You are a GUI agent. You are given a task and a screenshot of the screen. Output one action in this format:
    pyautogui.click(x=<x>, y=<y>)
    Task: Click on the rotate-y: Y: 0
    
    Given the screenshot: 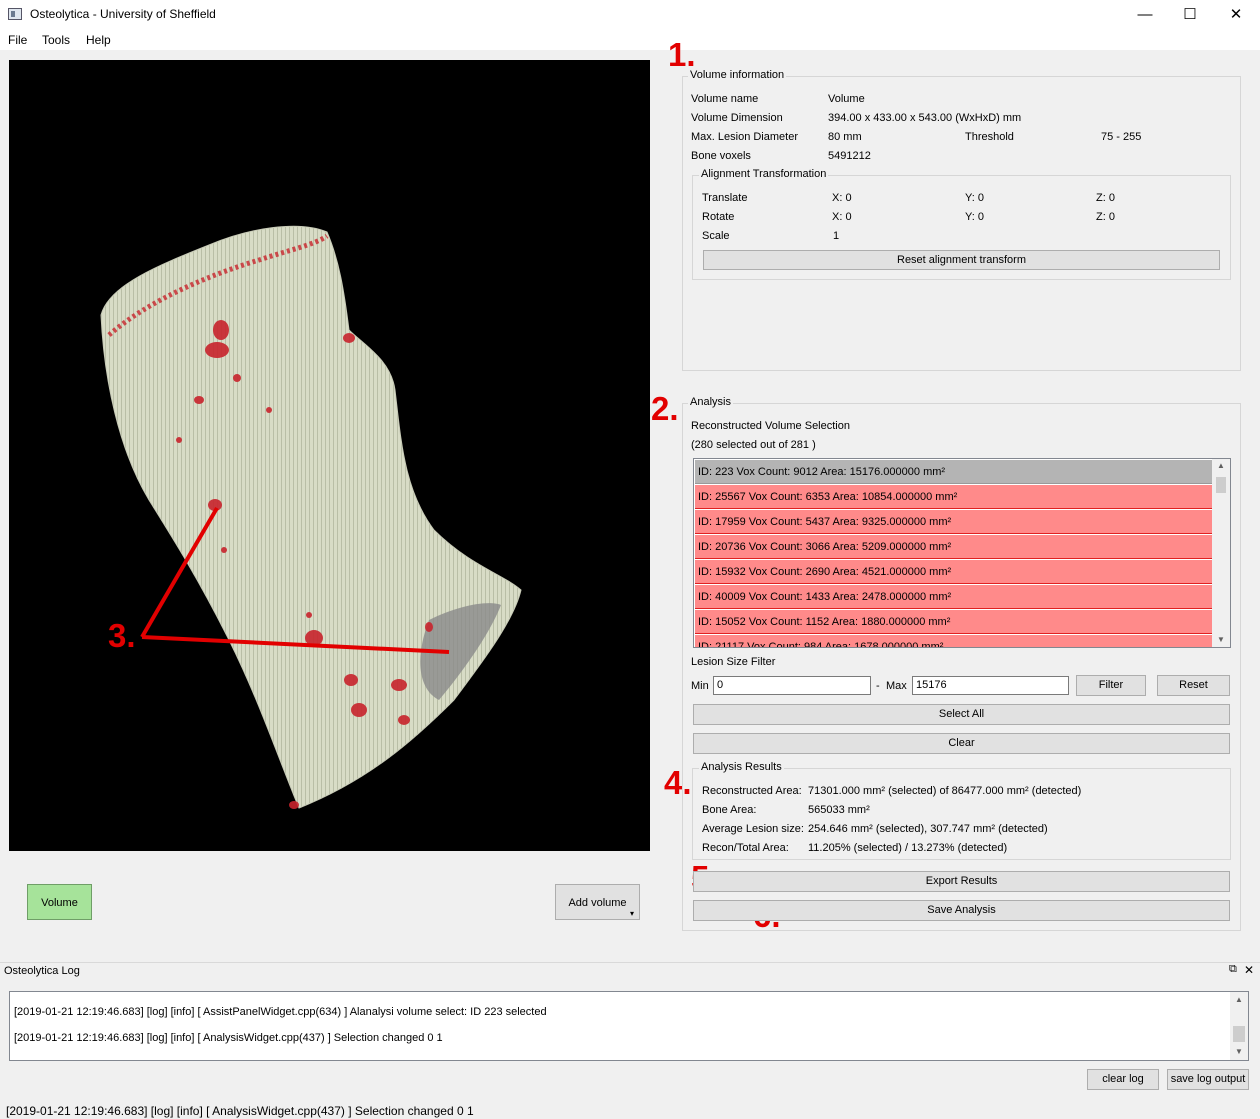 What is the action you would take?
    pyautogui.click(x=974, y=217)
    